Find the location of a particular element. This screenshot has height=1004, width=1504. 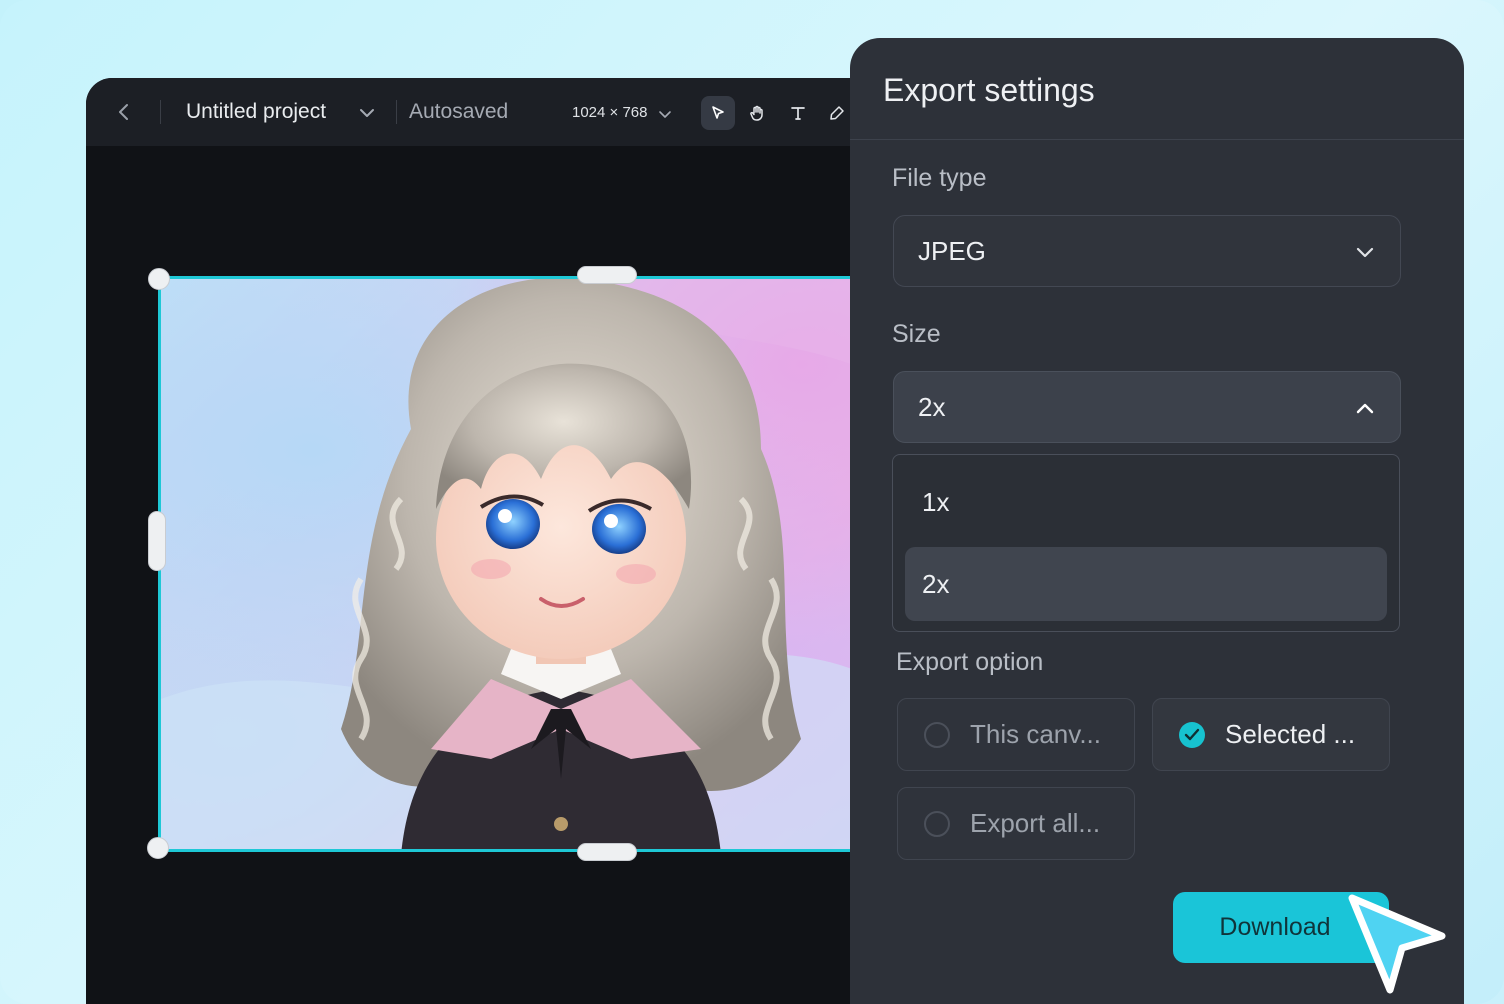

panel-divider is located at coordinates (1157, 139).